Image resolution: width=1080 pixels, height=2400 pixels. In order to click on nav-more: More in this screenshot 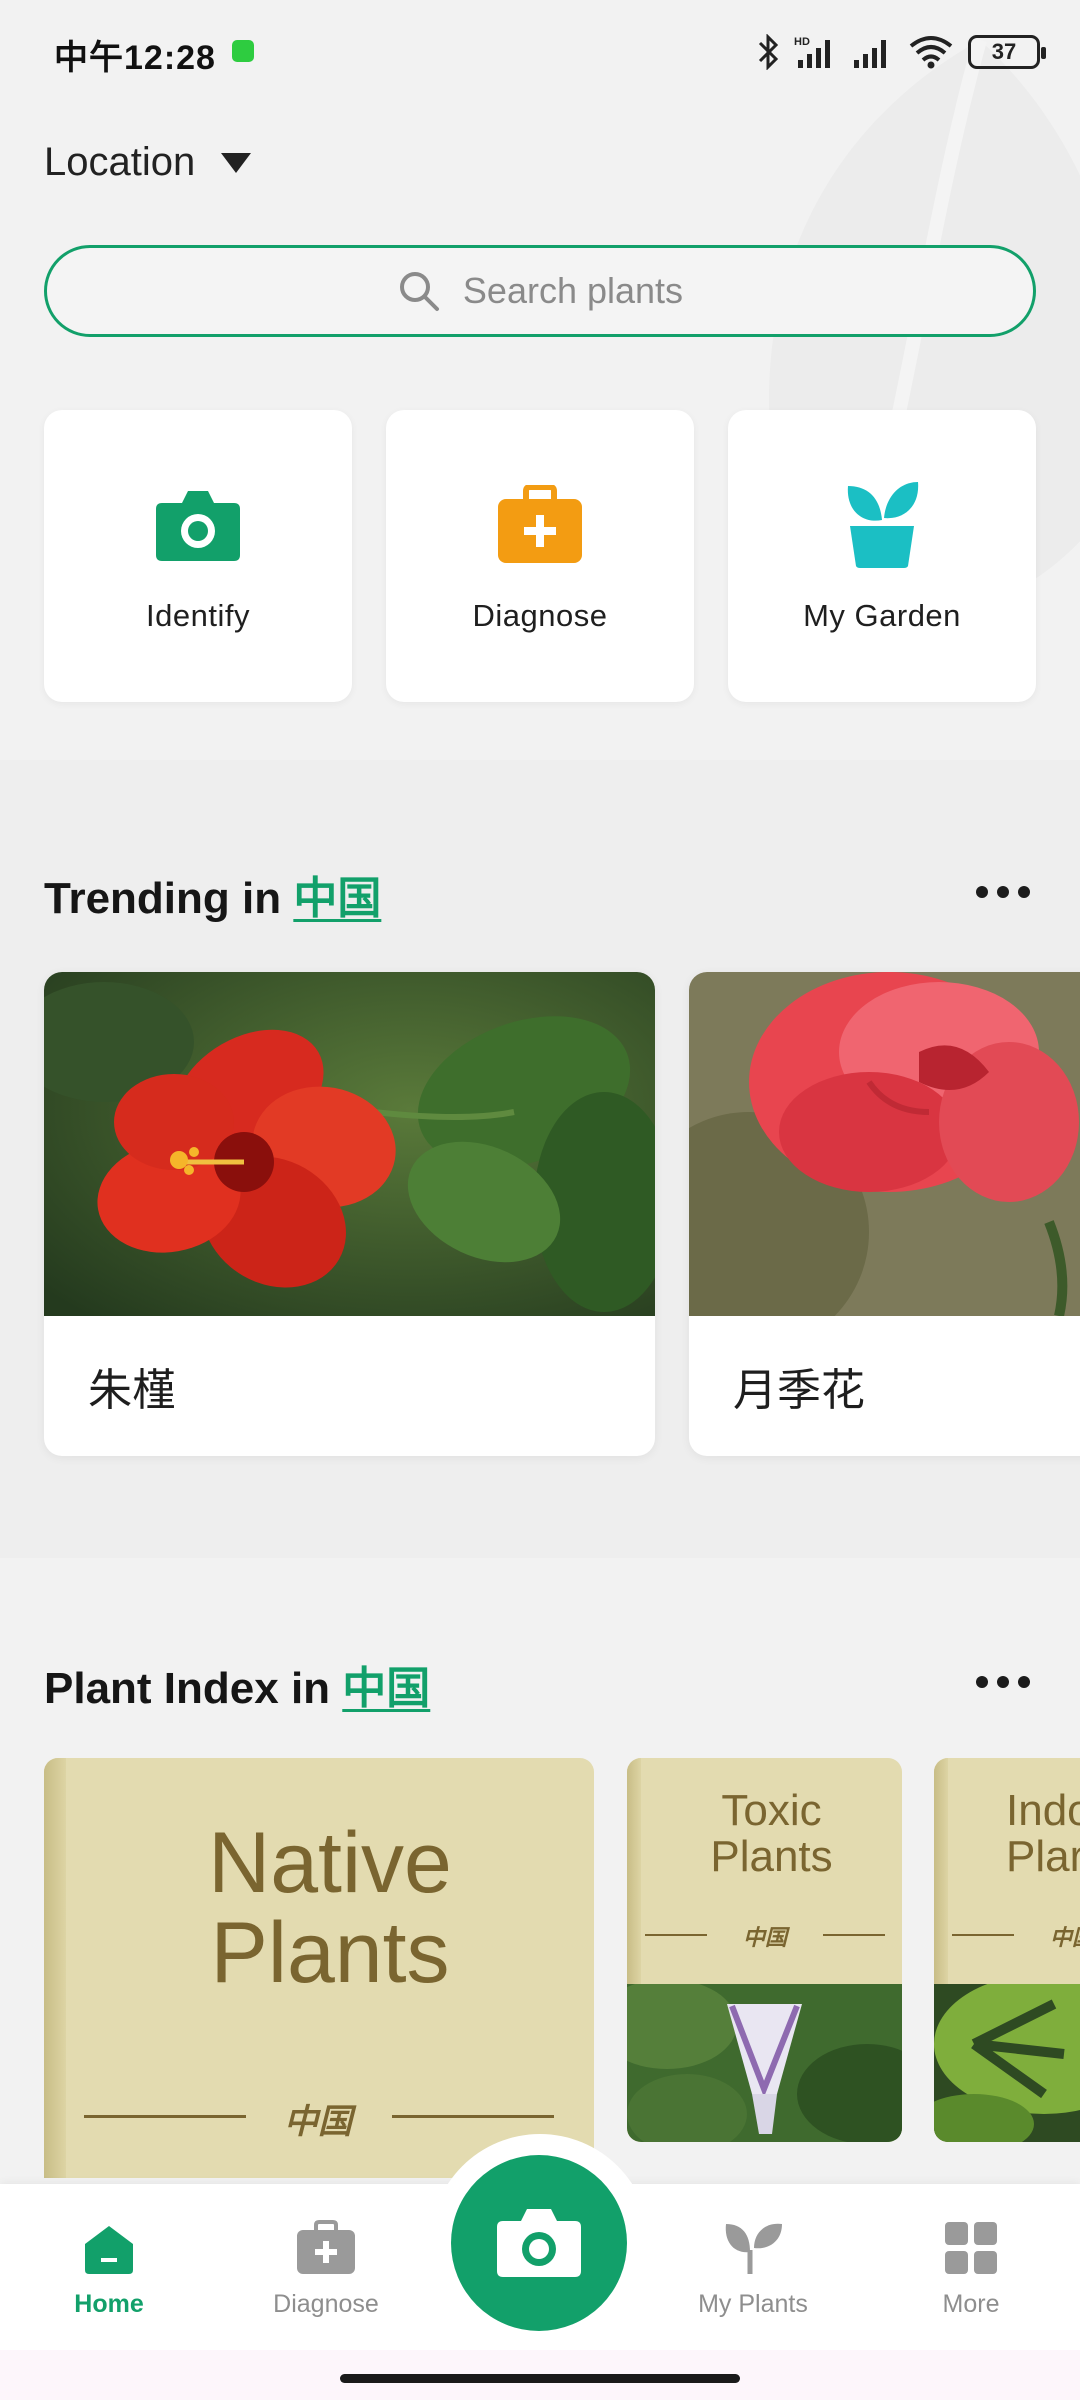, I will do `click(971, 2269)`.